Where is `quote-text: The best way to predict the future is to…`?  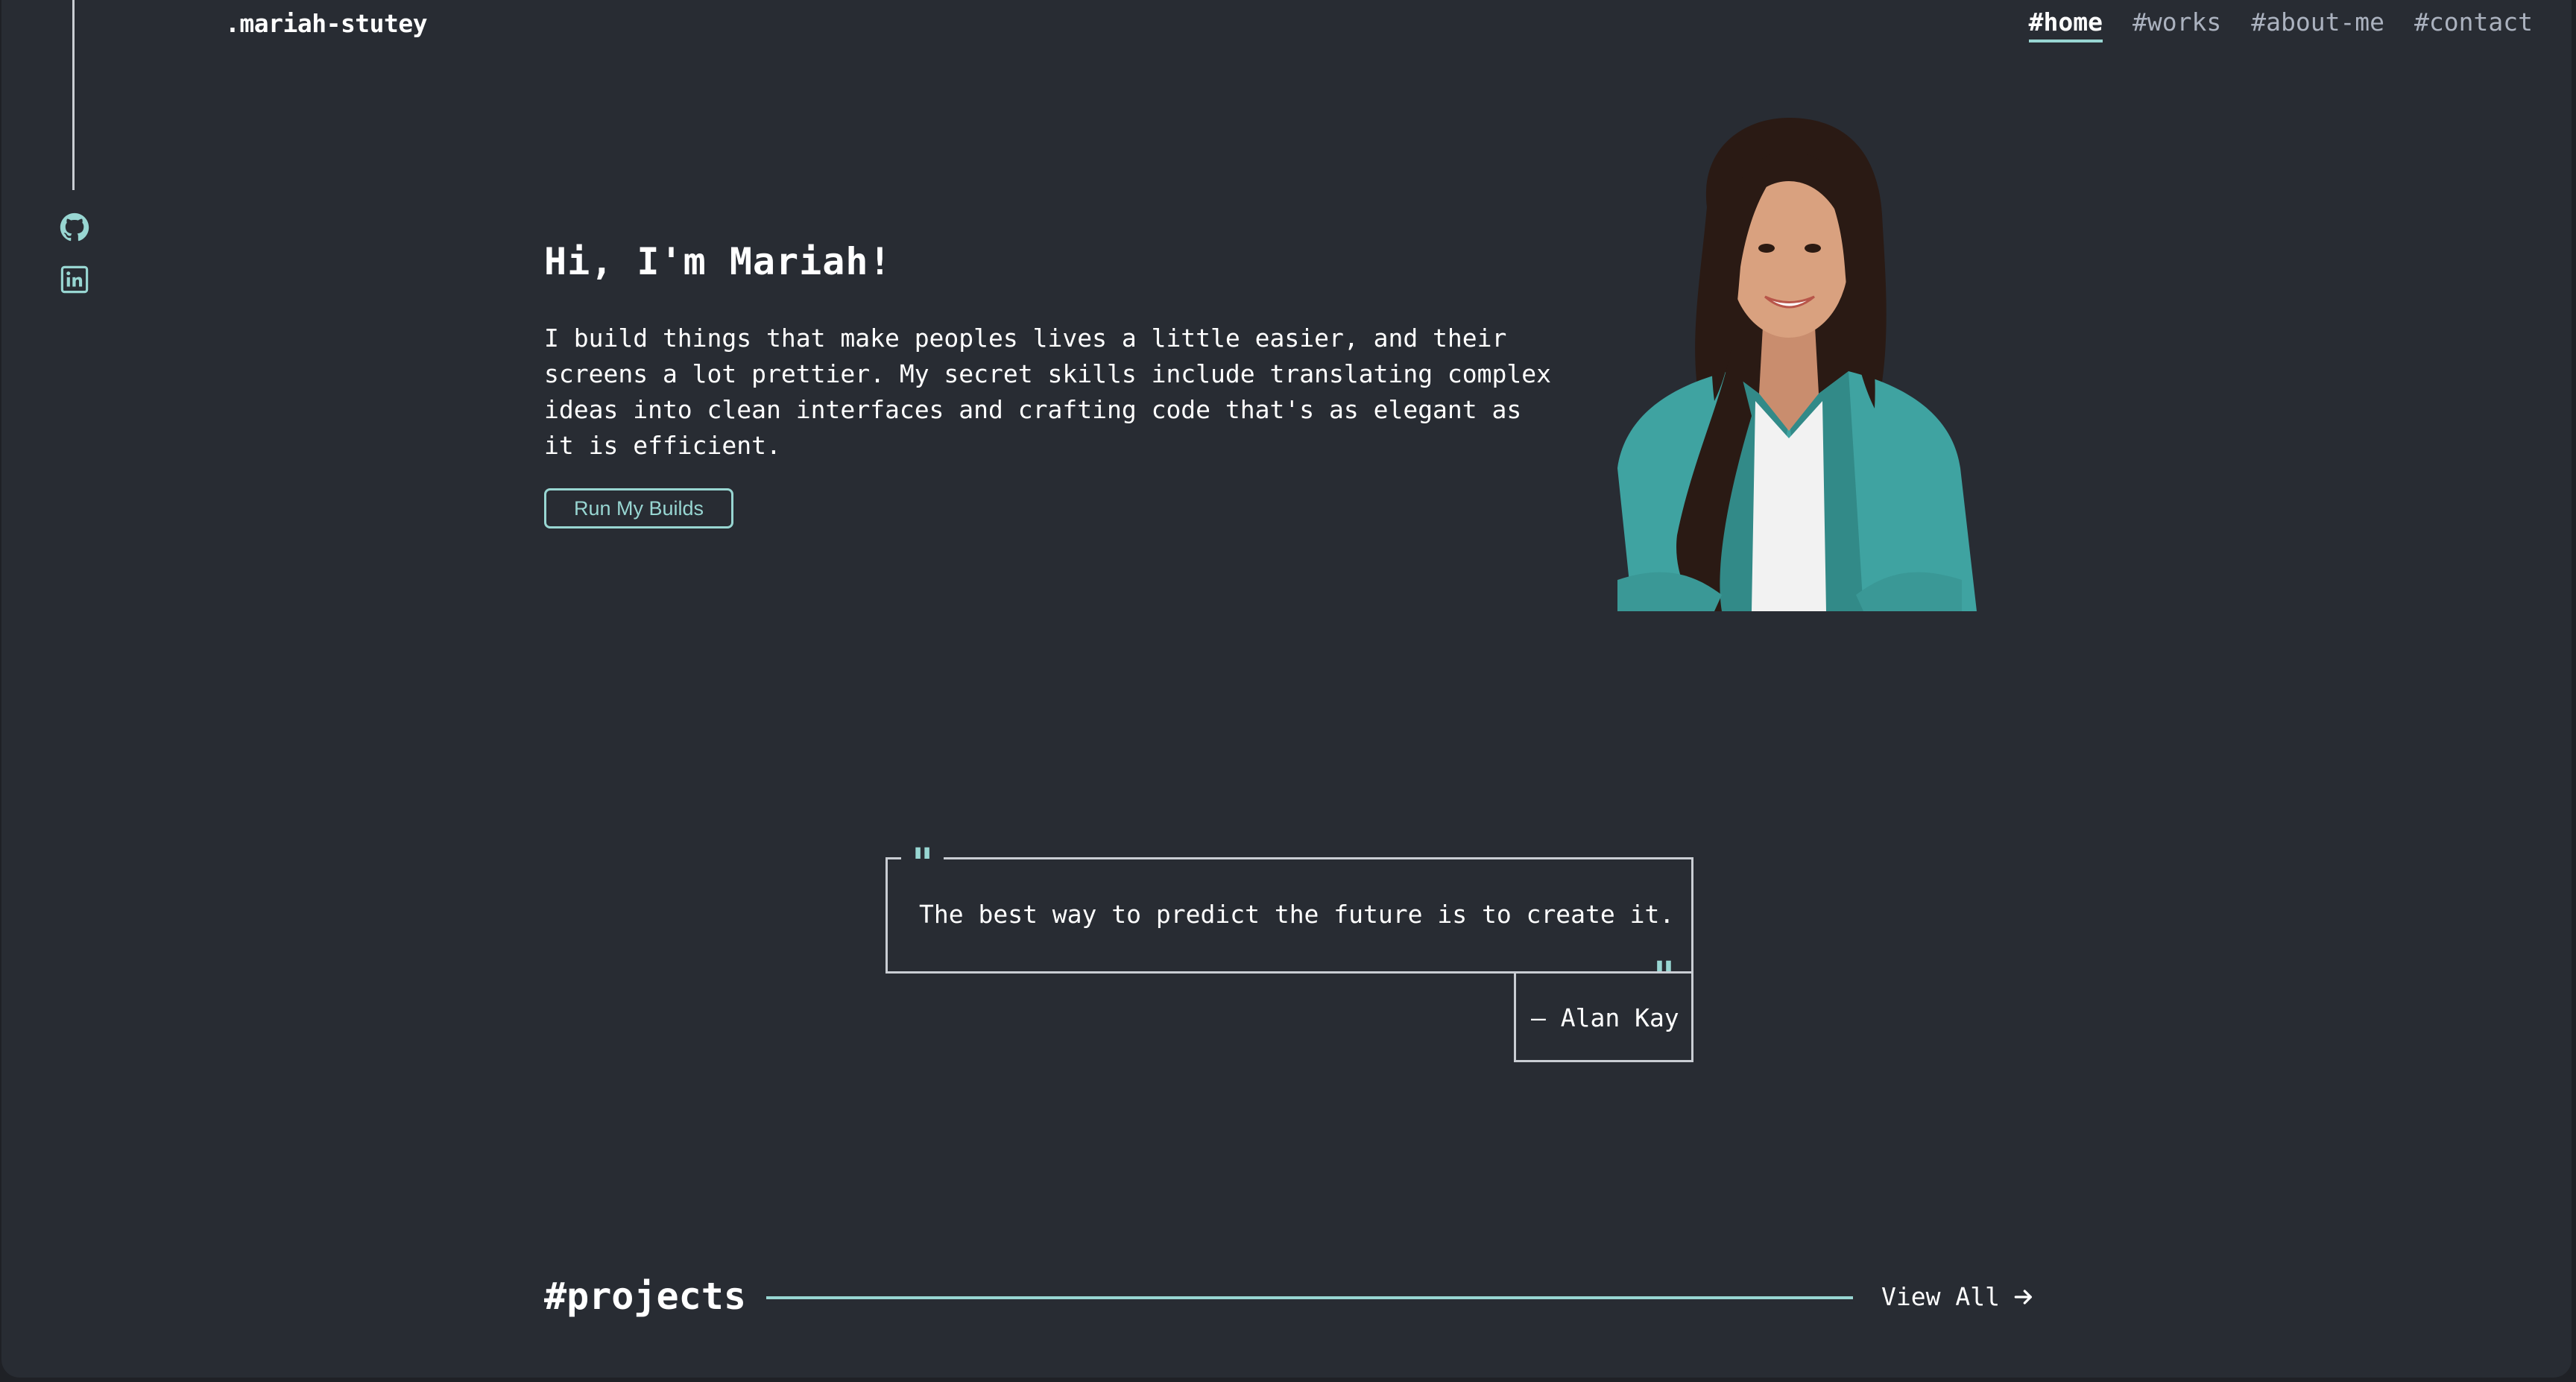
quote-text: The best way to predict the future is to… is located at coordinates (1297, 914).